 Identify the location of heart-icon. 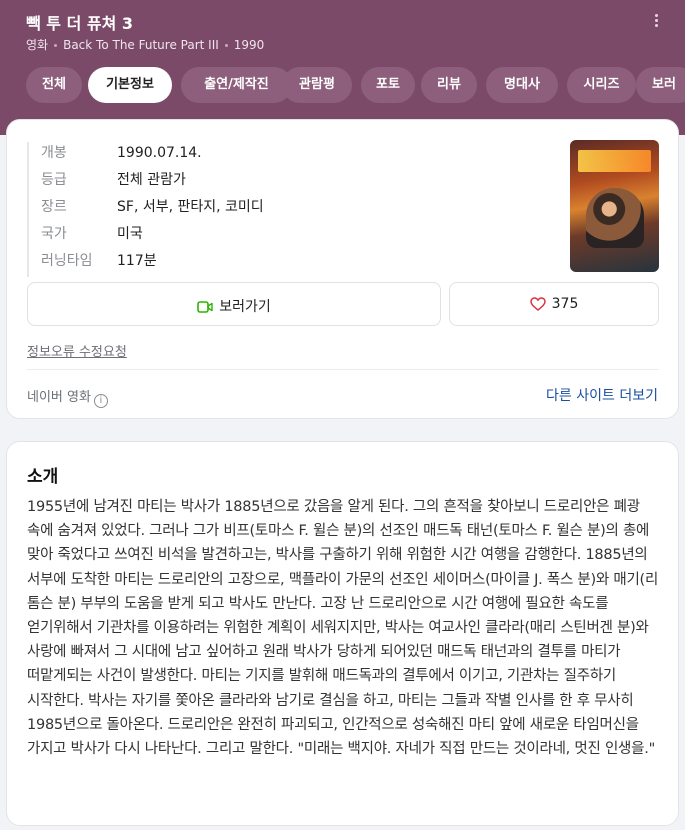
(537, 304).